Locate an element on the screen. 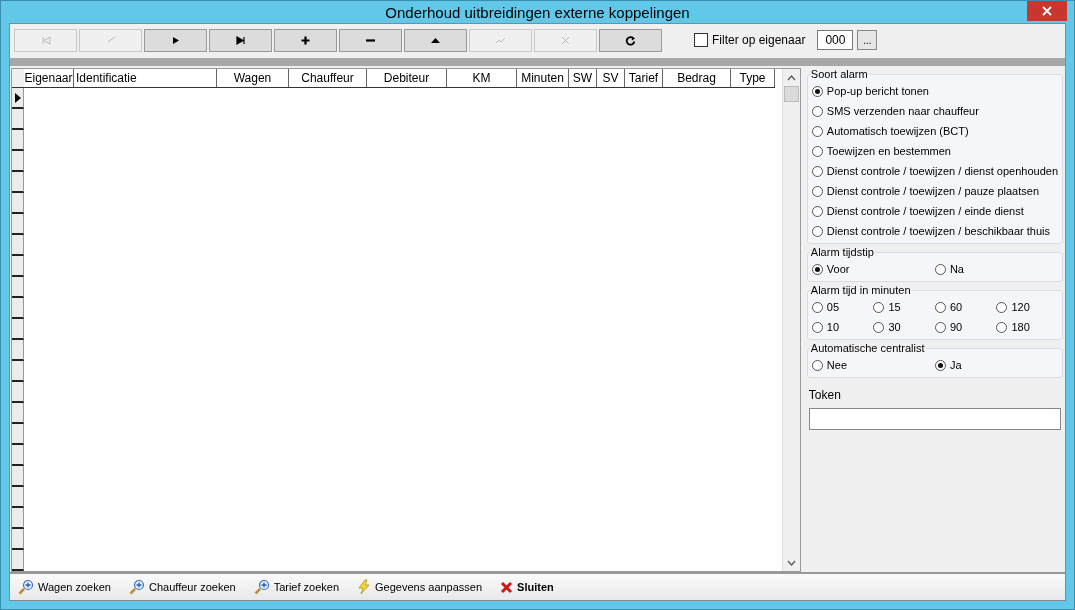 The image size is (1075, 610). close-icon is located at coordinates (1047, 11).